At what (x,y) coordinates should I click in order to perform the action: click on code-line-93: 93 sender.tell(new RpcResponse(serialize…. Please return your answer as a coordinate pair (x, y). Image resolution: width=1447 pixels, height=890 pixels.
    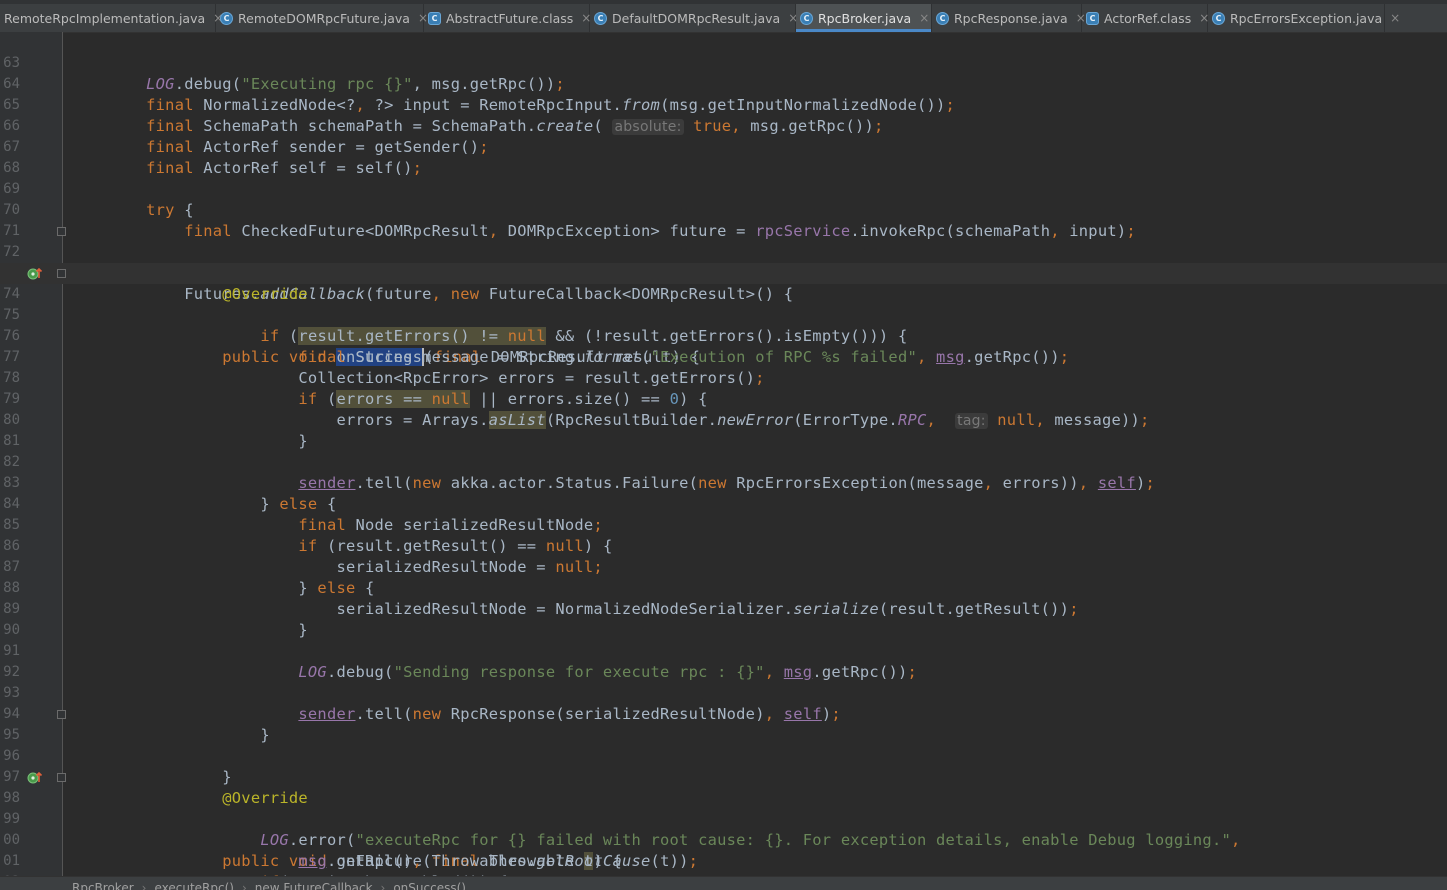
    Looking at the image, I should click on (723, 692).